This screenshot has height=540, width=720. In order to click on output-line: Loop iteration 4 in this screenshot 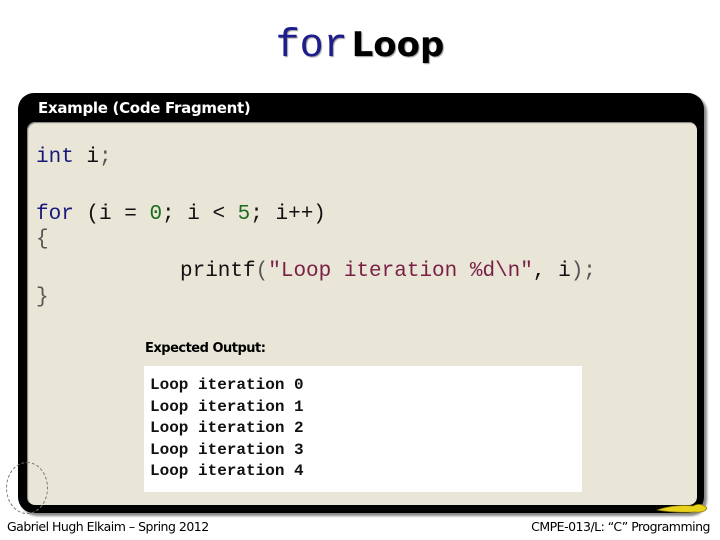, I will do `click(227, 471)`.